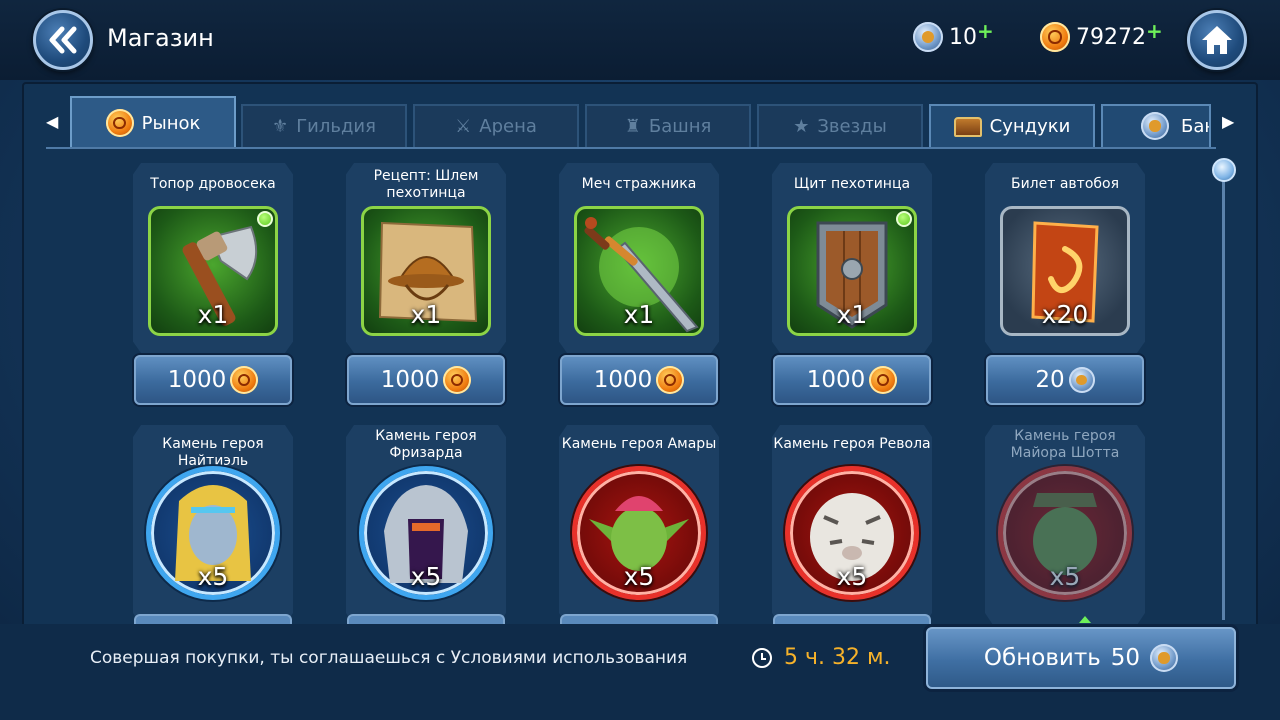 The width and height of the screenshot is (1280, 720). I want to click on hero-stone-major-shott: x5, so click(1065, 533).